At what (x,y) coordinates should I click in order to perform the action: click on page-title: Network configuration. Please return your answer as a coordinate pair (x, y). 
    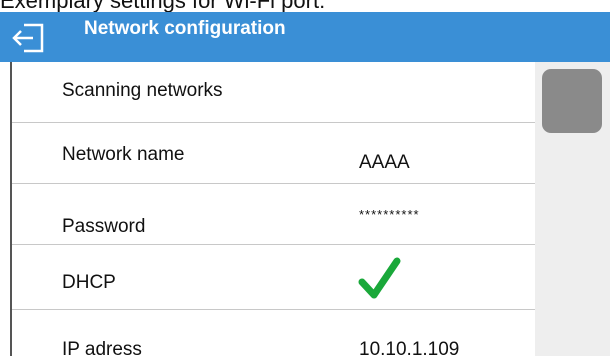
    Looking at the image, I should click on (185, 28).